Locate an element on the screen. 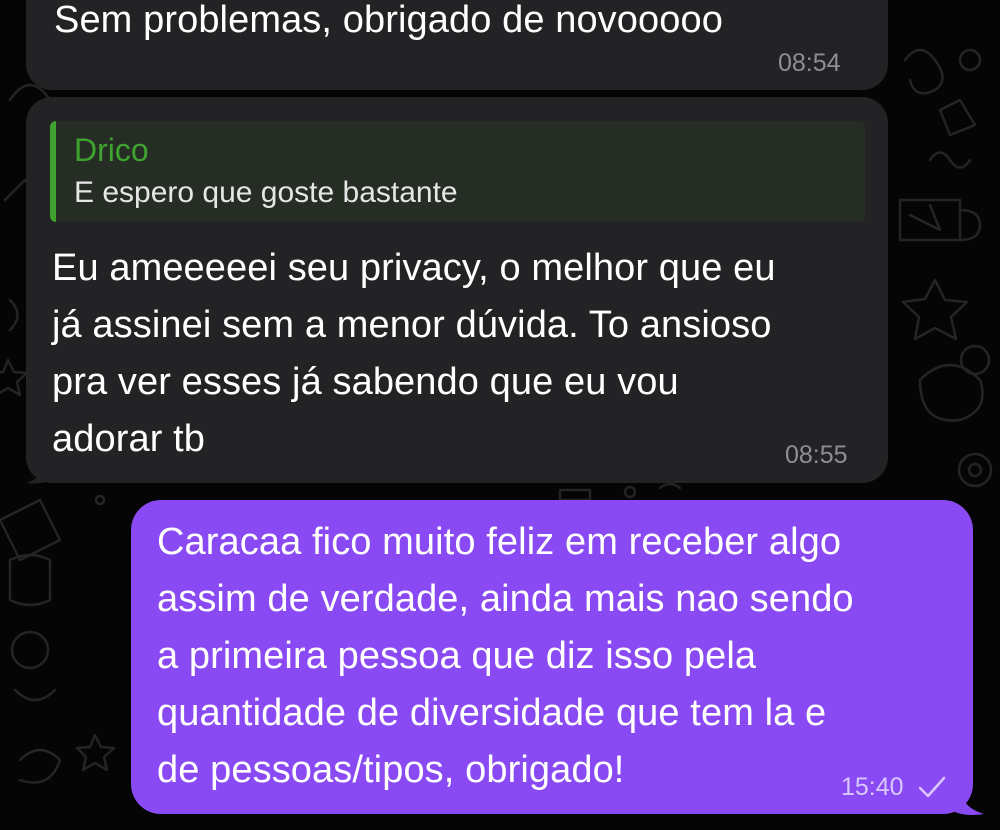  reply-accent-bar is located at coordinates (53, 171).